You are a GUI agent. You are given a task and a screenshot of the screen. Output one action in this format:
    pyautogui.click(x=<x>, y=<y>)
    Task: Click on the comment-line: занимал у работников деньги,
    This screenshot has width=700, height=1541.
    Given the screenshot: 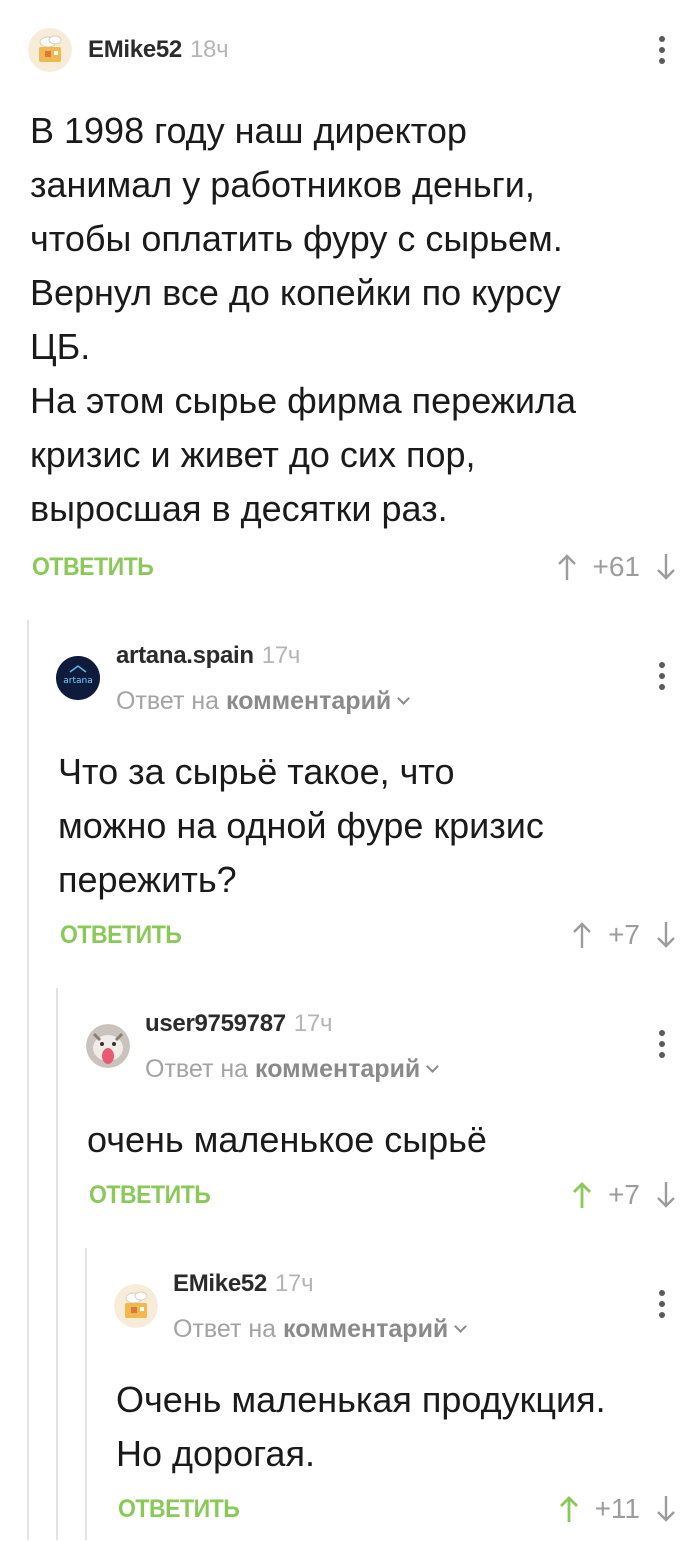 What is the action you would take?
    pyautogui.click(x=282, y=184)
    